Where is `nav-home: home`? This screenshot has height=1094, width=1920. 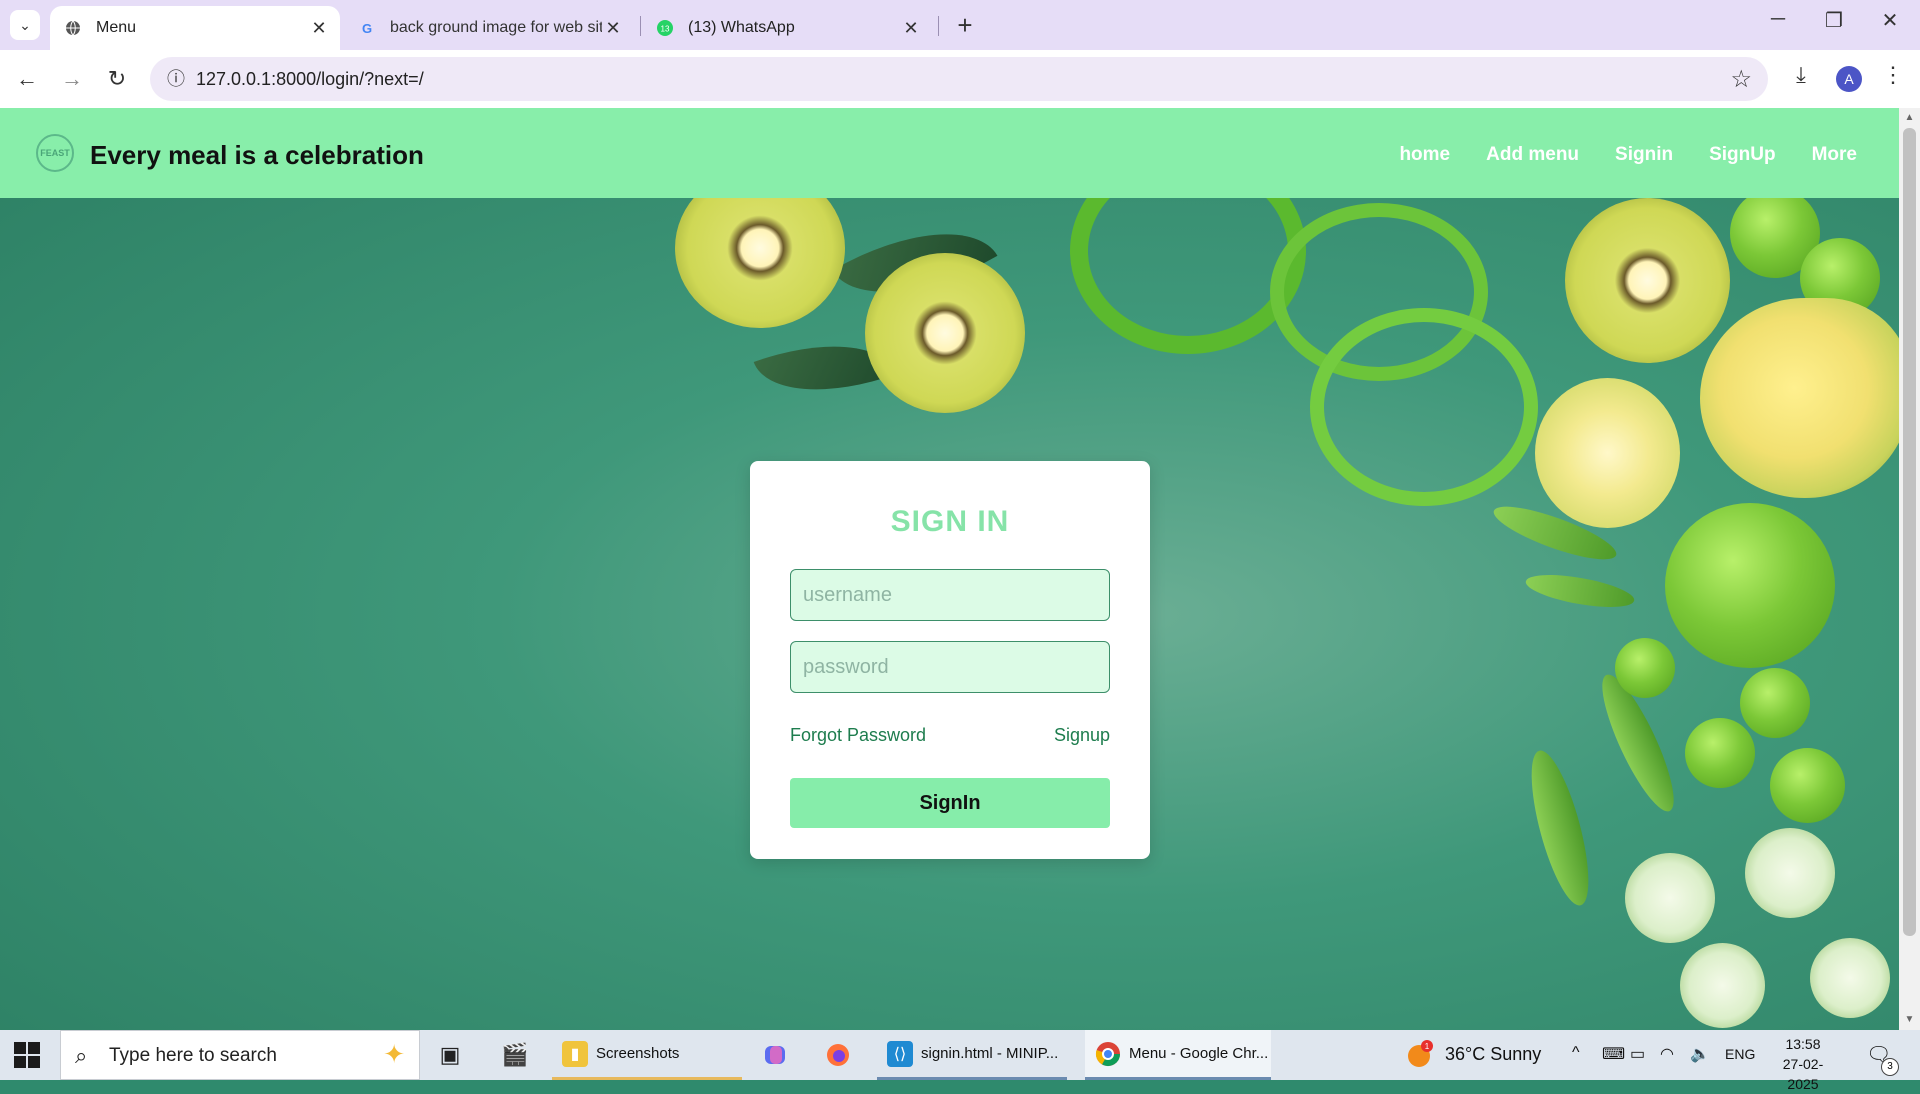
nav-home: home is located at coordinates (1424, 155).